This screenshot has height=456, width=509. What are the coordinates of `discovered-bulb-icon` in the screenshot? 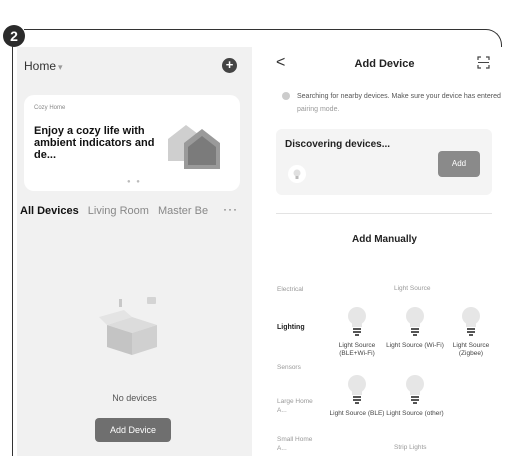 It's located at (297, 174).